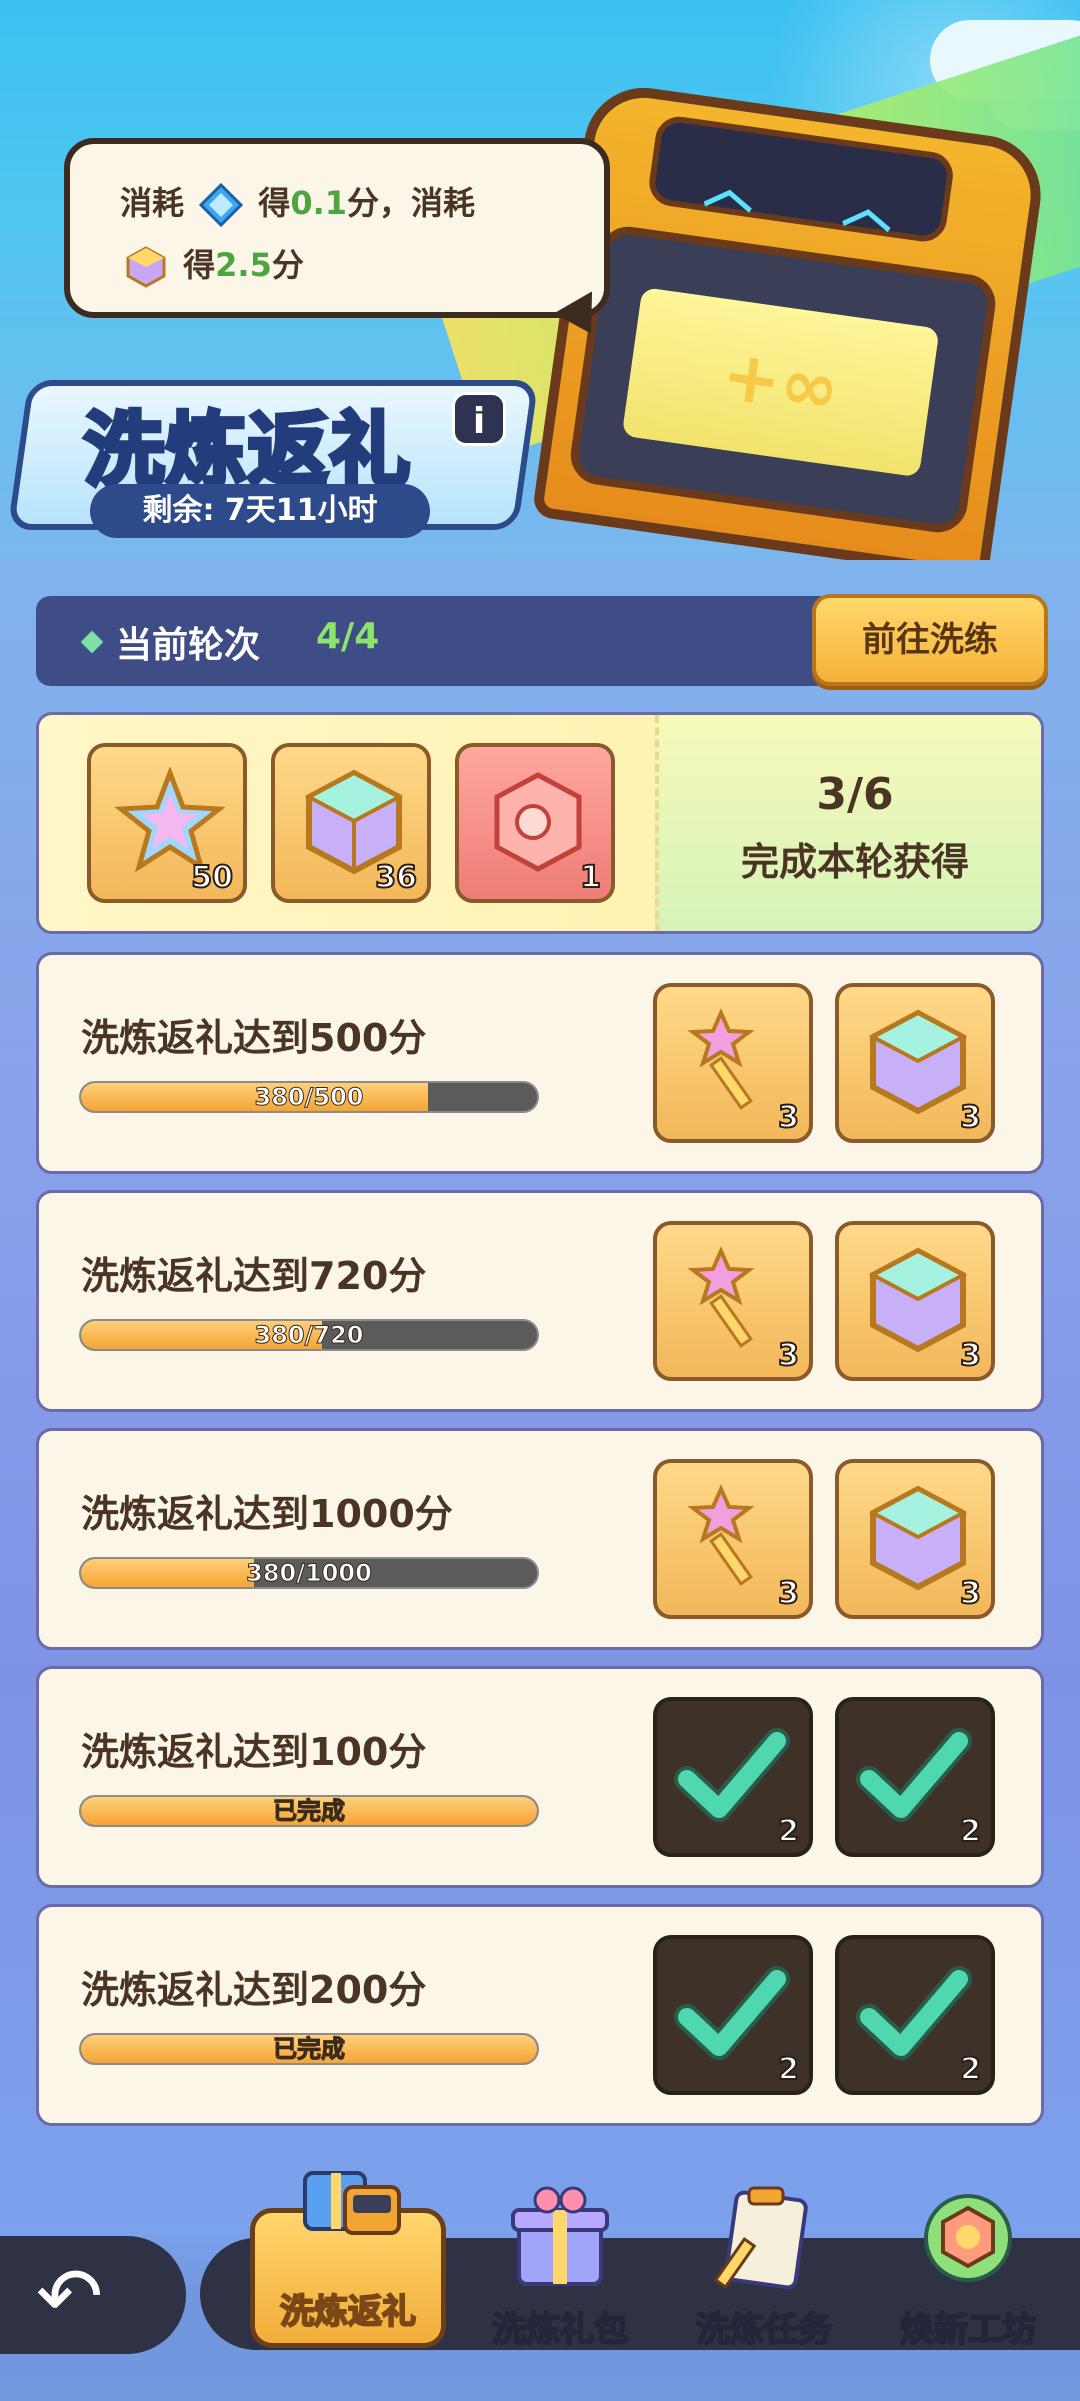 Image resolution: width=1080 pixels, height=2401 pixels. Describe the element at coordinates (348, 2259) in the screenshot. I see `tab-refine-rebate: 洗炼返礼` at that location.